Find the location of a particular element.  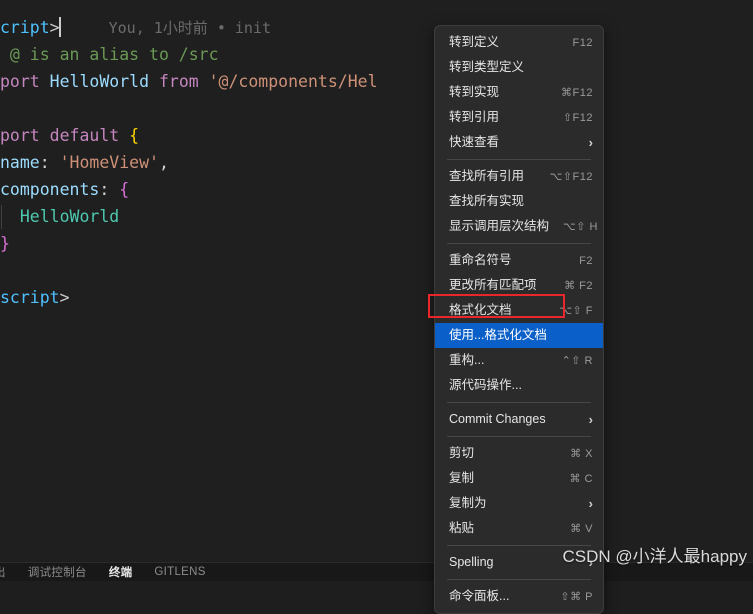

menu-item-label: 格式化文档 is located at coordinates (480, 310).